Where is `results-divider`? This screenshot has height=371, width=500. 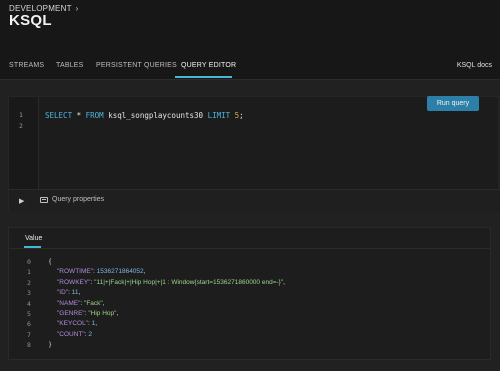
results-divider is located at coordinates (249, 248).